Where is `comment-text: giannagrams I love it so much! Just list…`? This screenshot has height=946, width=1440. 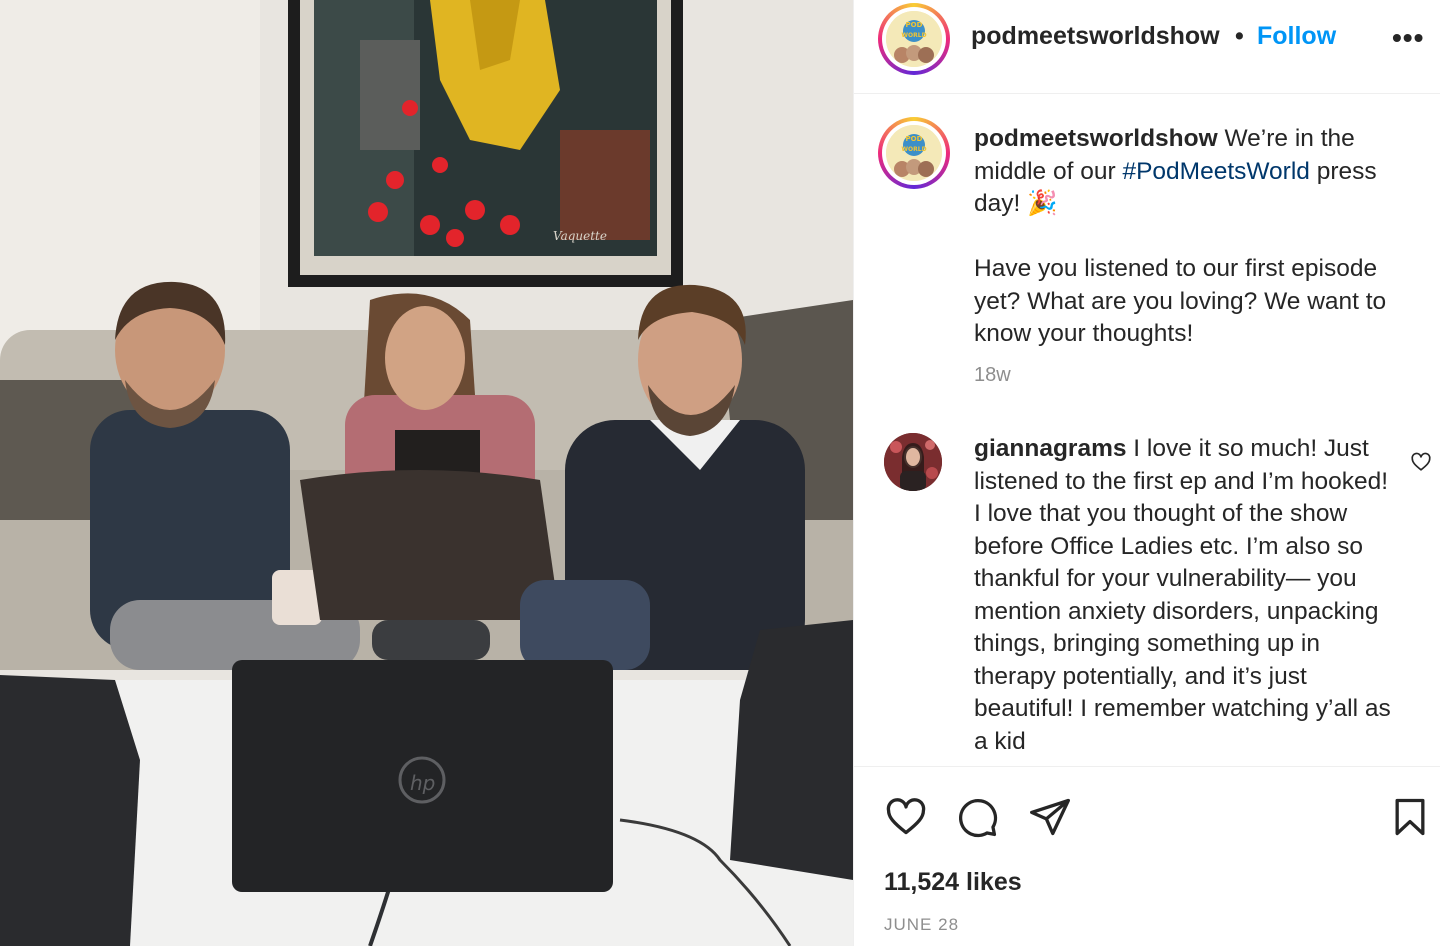
comment-text: giannagrams I love it so much! Just list… is located at coordinates (1184, 595).